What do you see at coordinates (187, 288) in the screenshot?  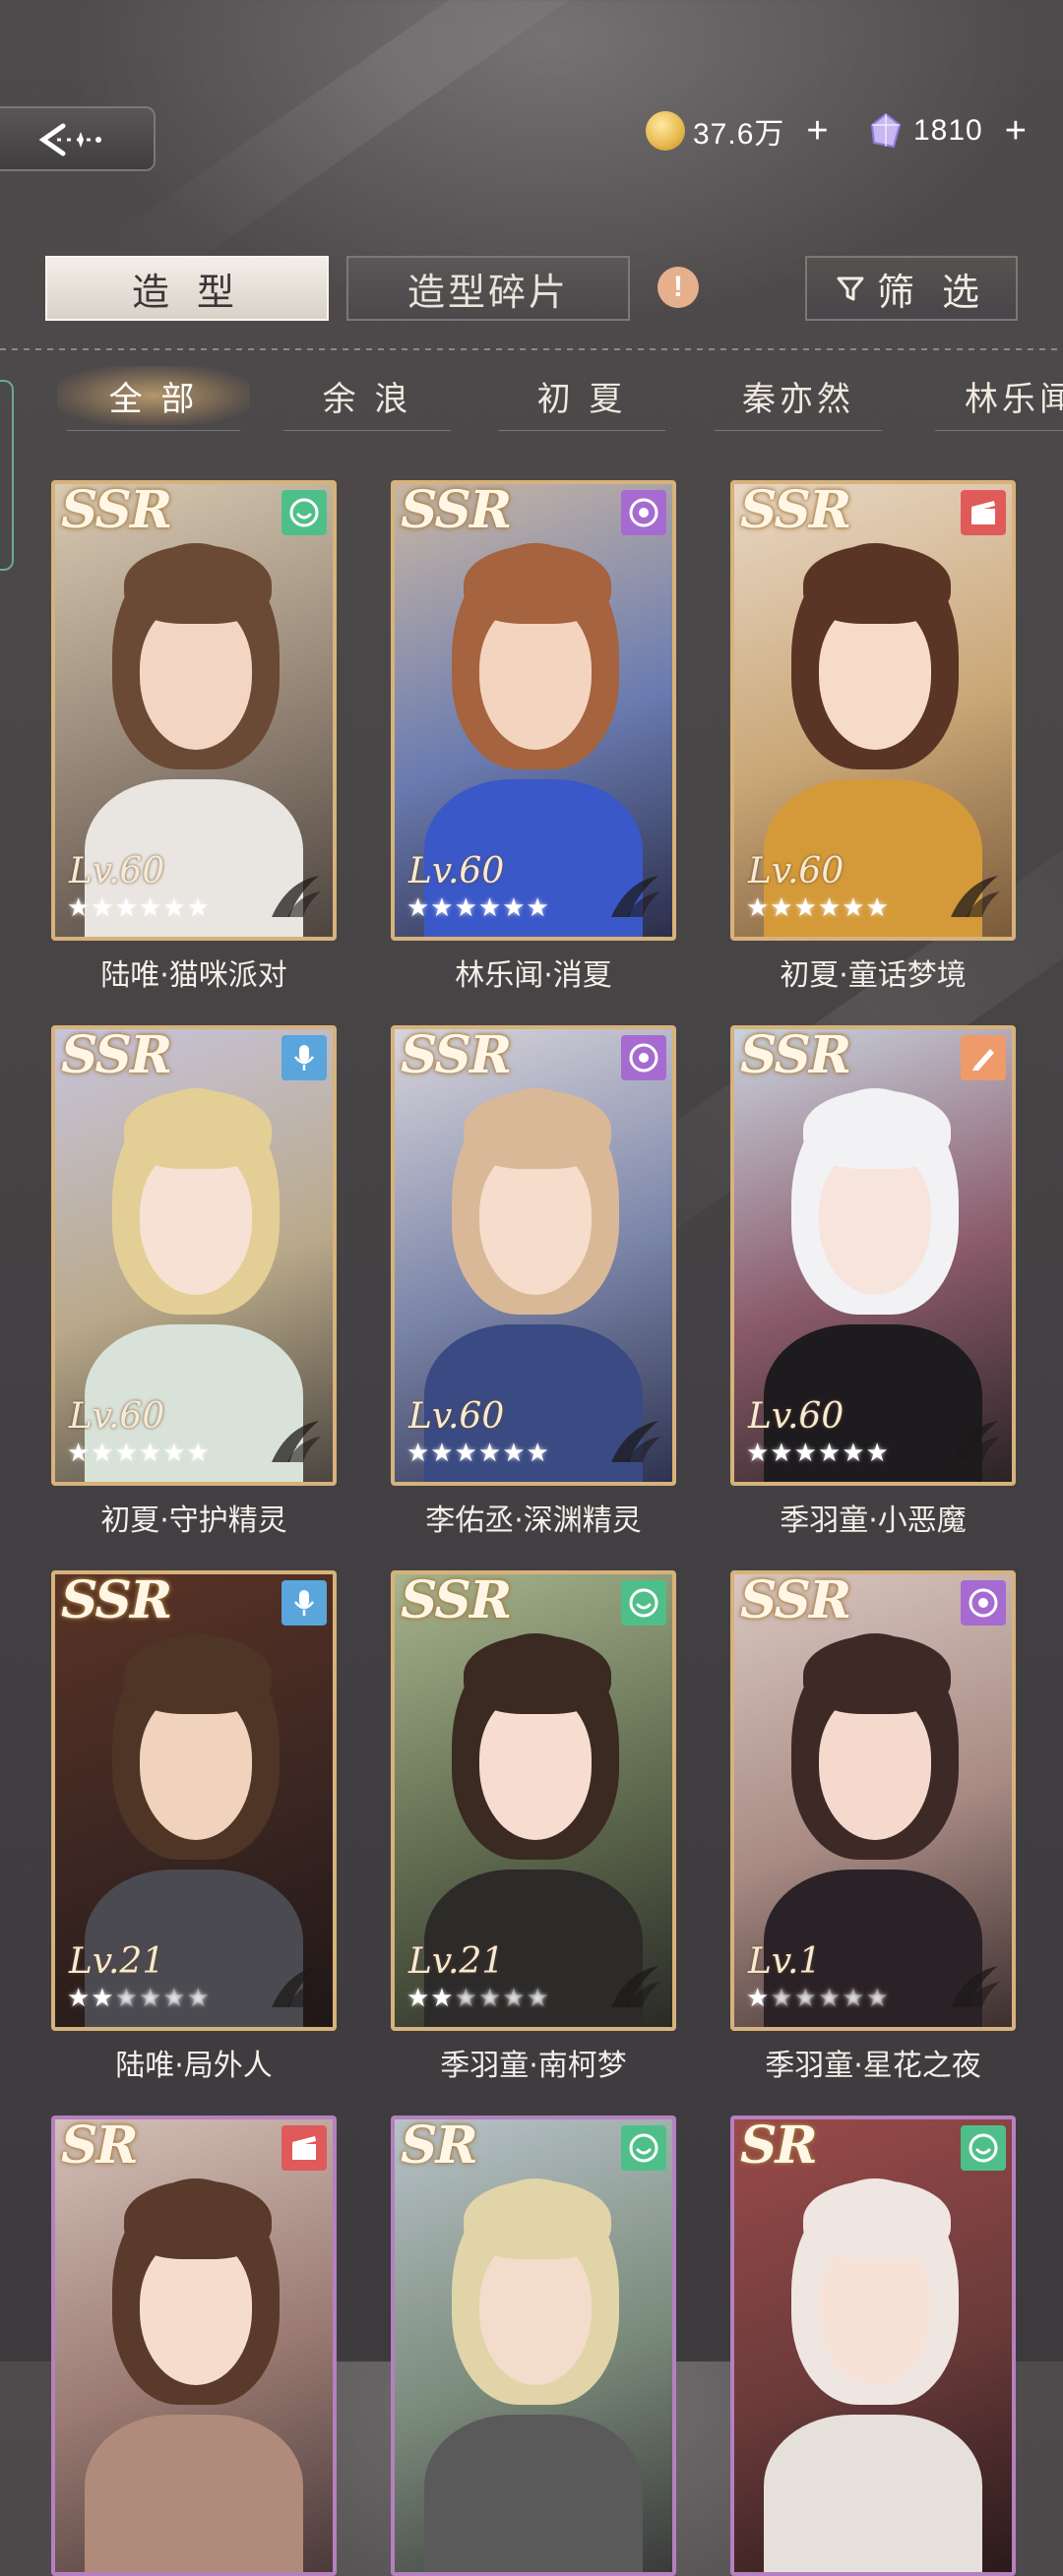 I see `tab-styles: 造 型` at bounding box center [187, 288].